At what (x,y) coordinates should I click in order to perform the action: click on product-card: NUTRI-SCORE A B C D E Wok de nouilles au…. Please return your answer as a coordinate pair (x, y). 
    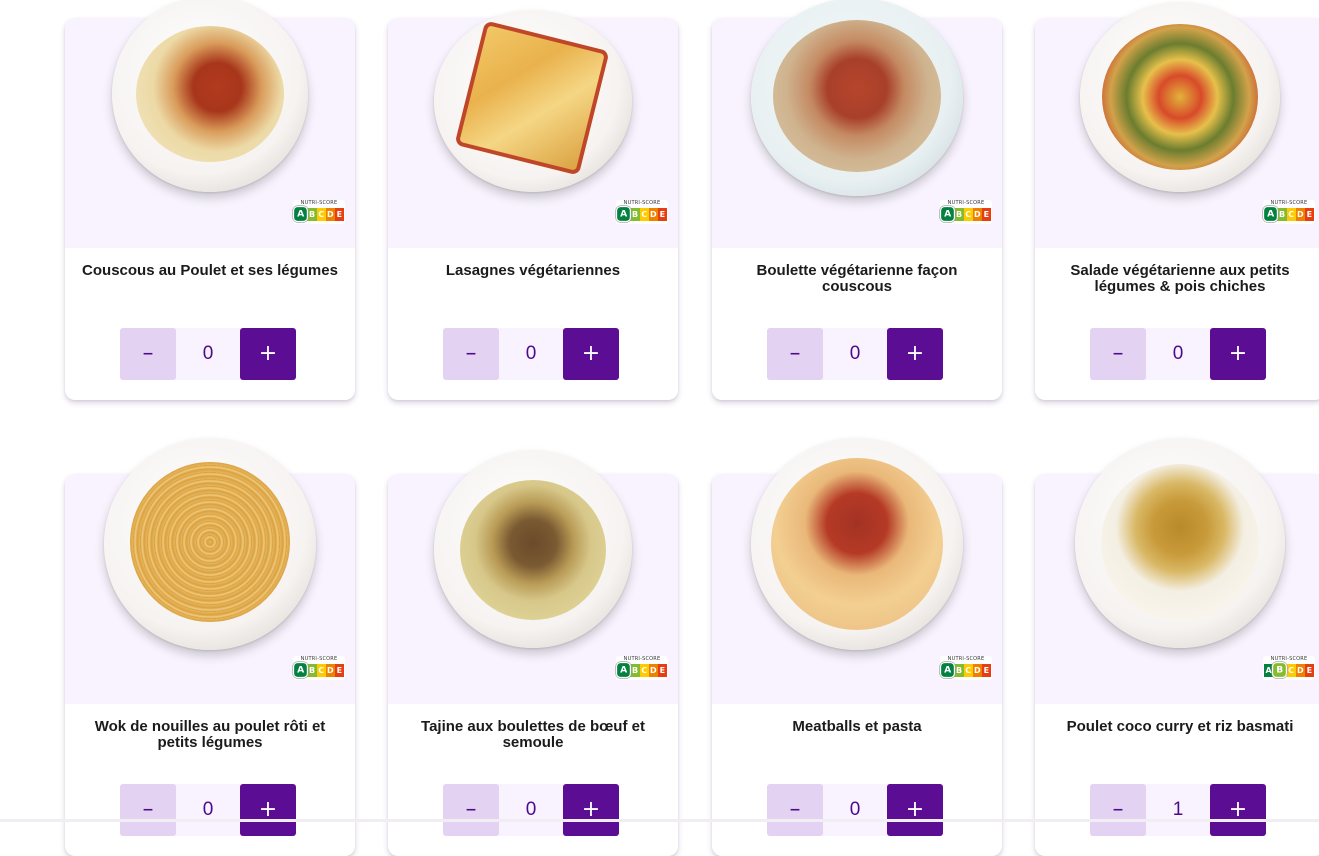
    Looking at the image, I should click on (210, 647).